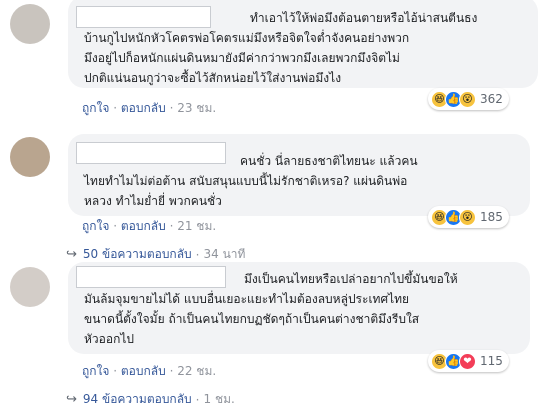 This screenshot has height=409, width=550. What do you see at coordinates (351, 279) in the screenshot?
I see `comment-line: มึงเป็นคนไทยหรือเปล่าอยากไปขึ้มันขอให้` at bounding box center [351, 279].